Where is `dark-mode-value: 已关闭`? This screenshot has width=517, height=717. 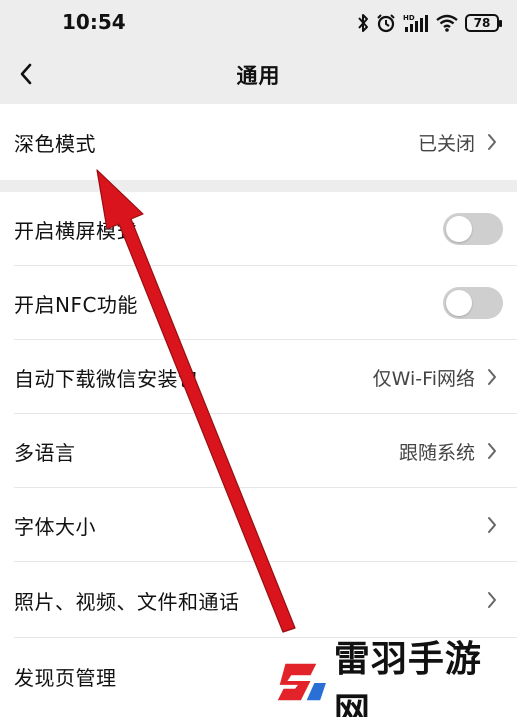 dark-mode-value: 已关闭 is located at coordinates (446, 143).